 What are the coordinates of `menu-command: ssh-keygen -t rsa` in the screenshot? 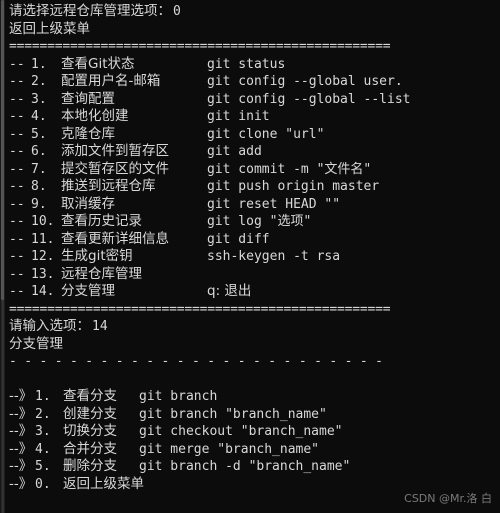 It's located at (274, 256).